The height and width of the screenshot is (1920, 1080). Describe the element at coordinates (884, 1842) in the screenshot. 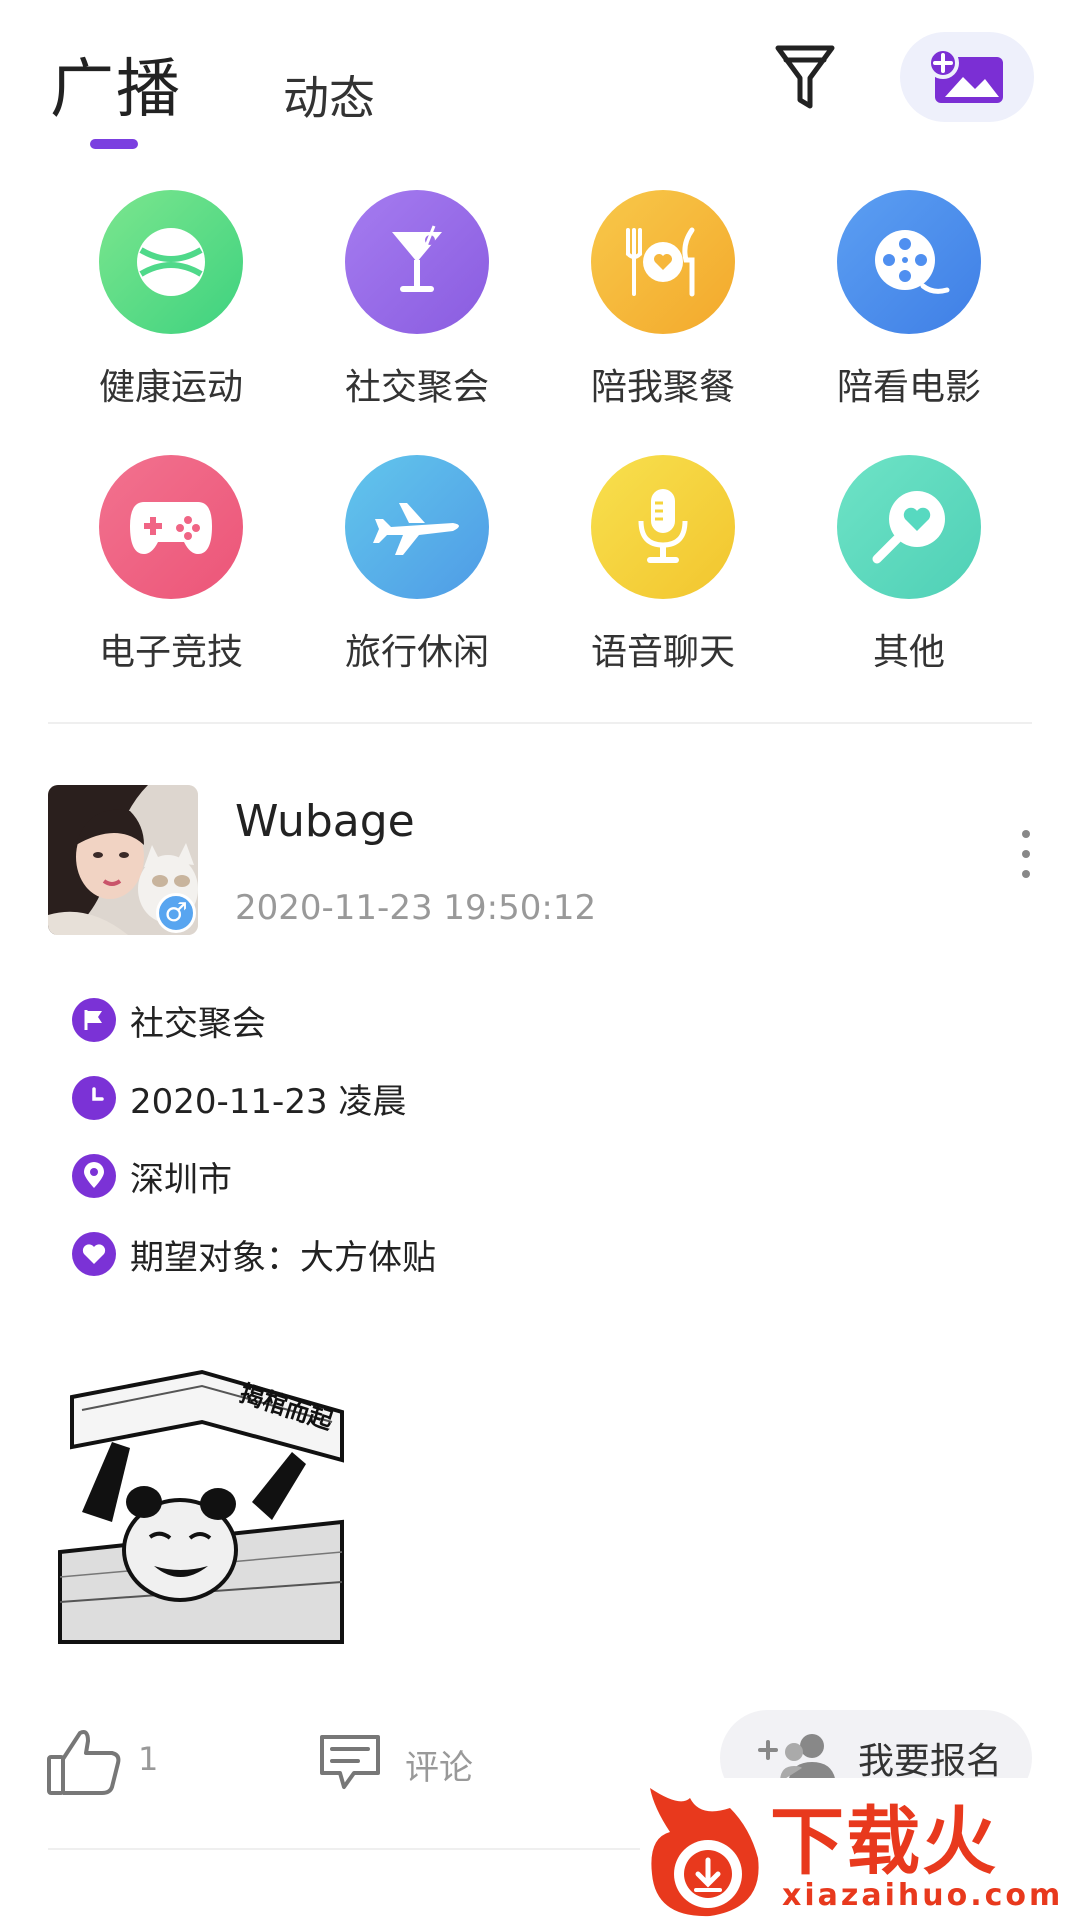

I see `watermark-brand: 下载火` at that location.